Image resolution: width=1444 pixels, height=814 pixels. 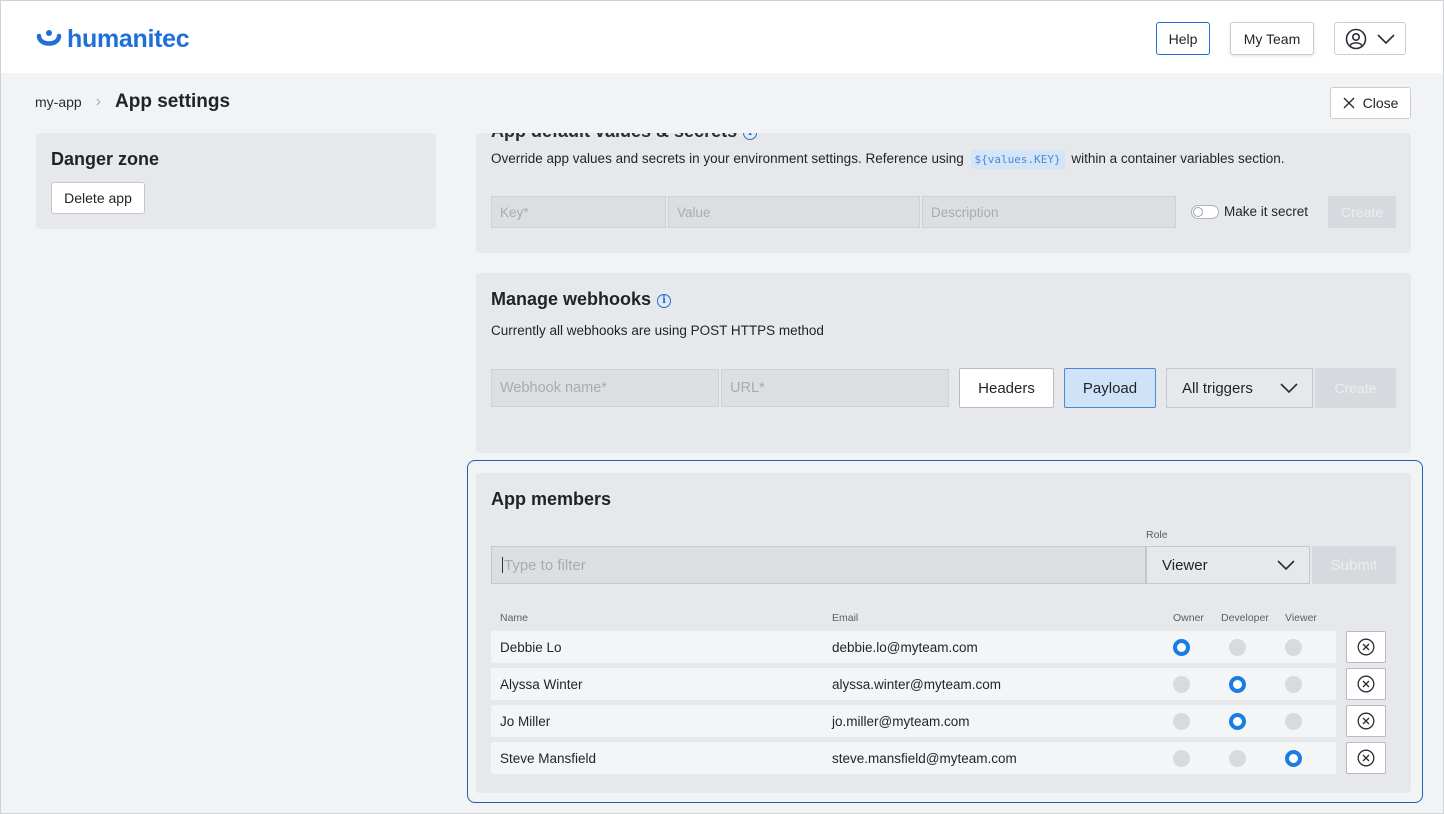 I want to click on webhook-url-input: URL*, so click(x=835, y=388).